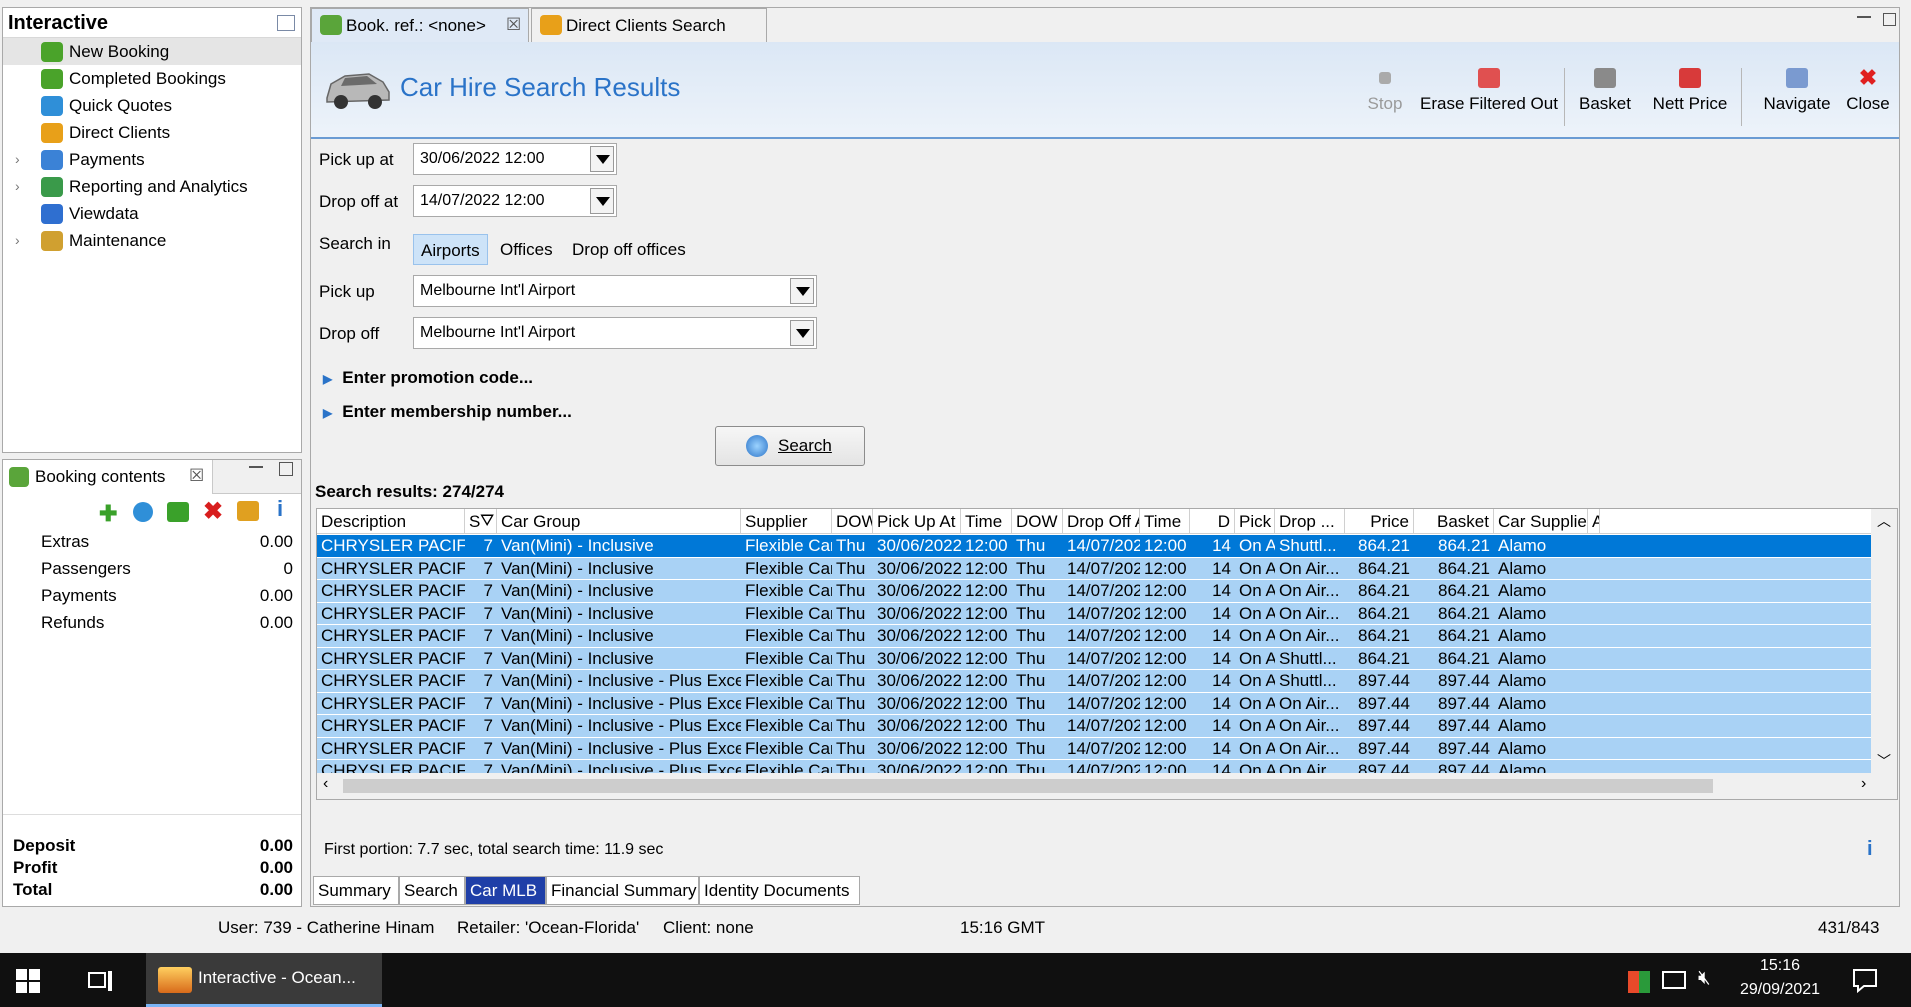 Image resolution: width=1911 pixels, height=1007 pixels. What do you see at coordinates (108, 477) in the screenshot?
I see `booking-contents-tab: Booking contents ☒` at bounding box center [108, 477].